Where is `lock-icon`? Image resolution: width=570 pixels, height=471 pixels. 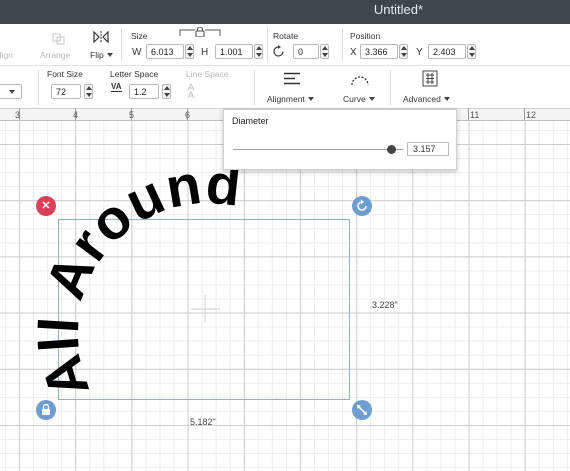 lock-icon is located at coordinates (46, 409).